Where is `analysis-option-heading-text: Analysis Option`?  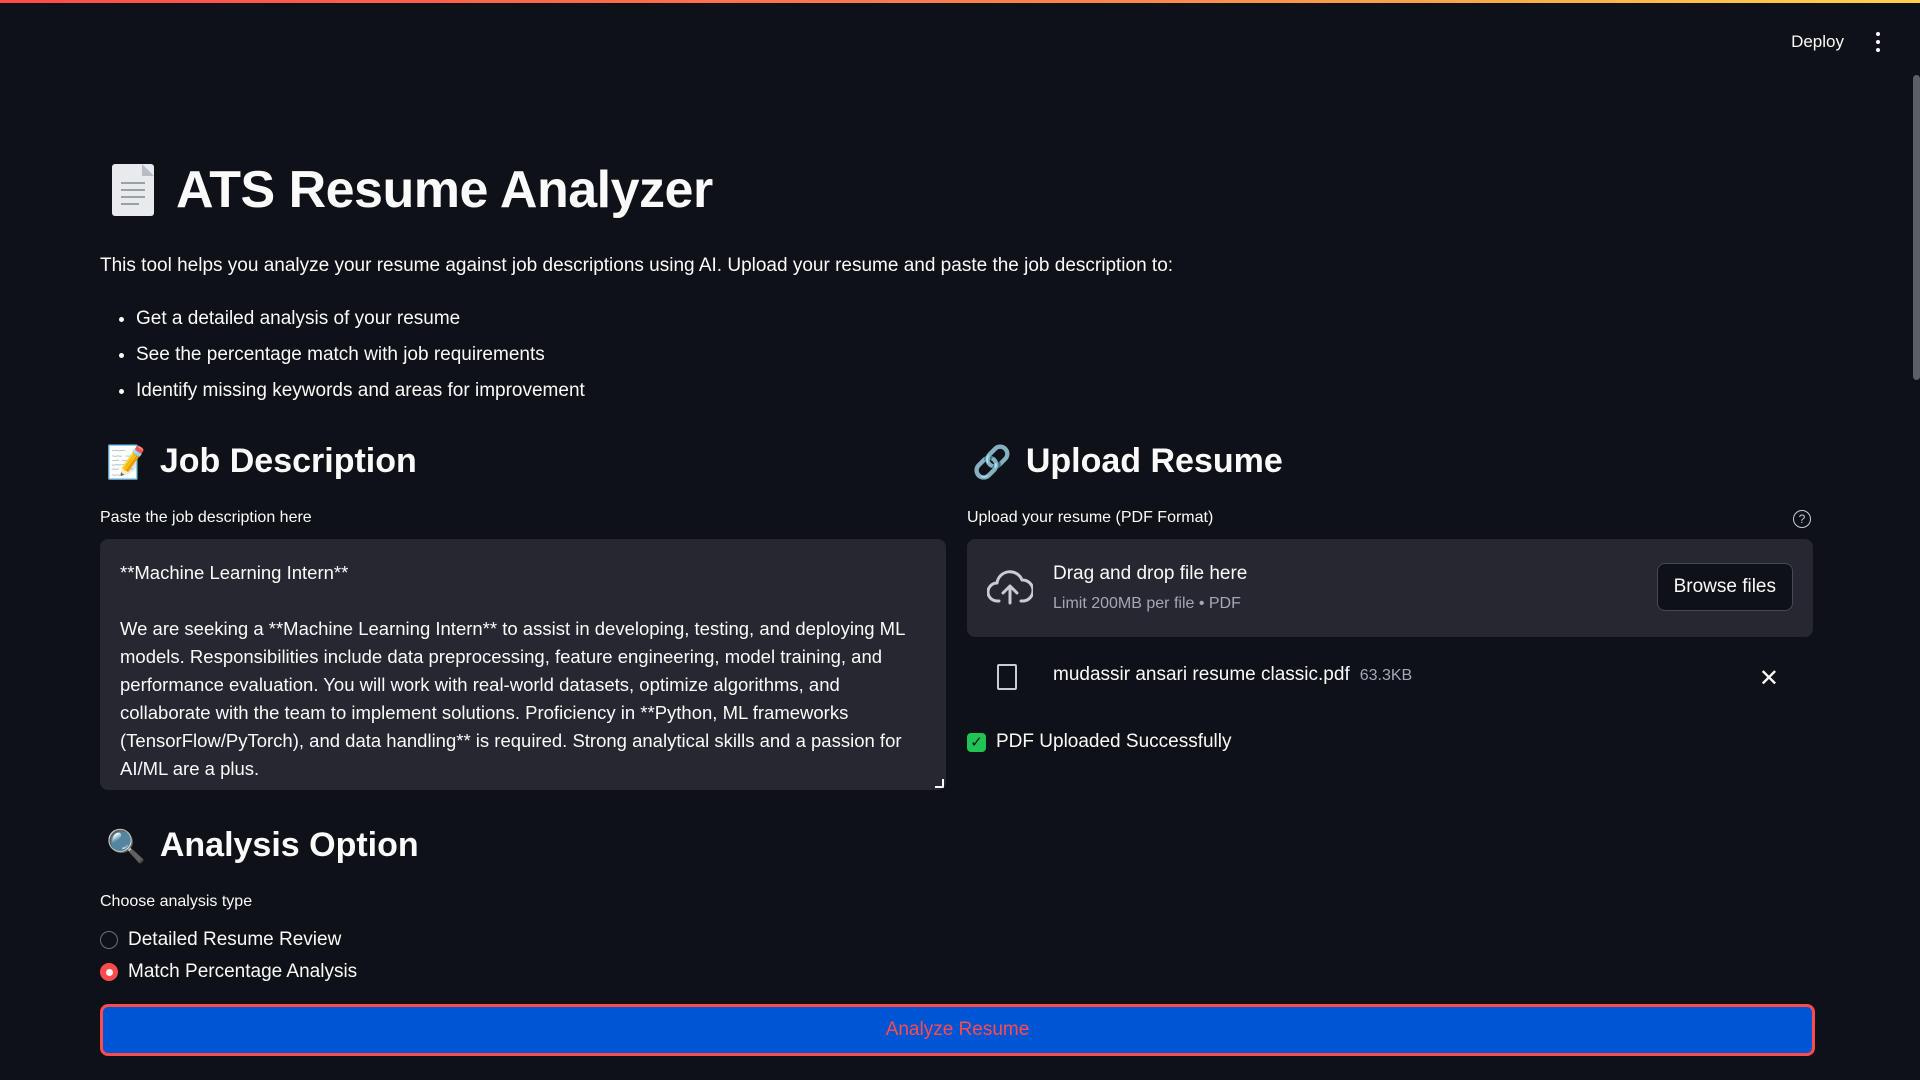
analysis-option-heading-text: Analysis Option is located at coordinates (289, 845).